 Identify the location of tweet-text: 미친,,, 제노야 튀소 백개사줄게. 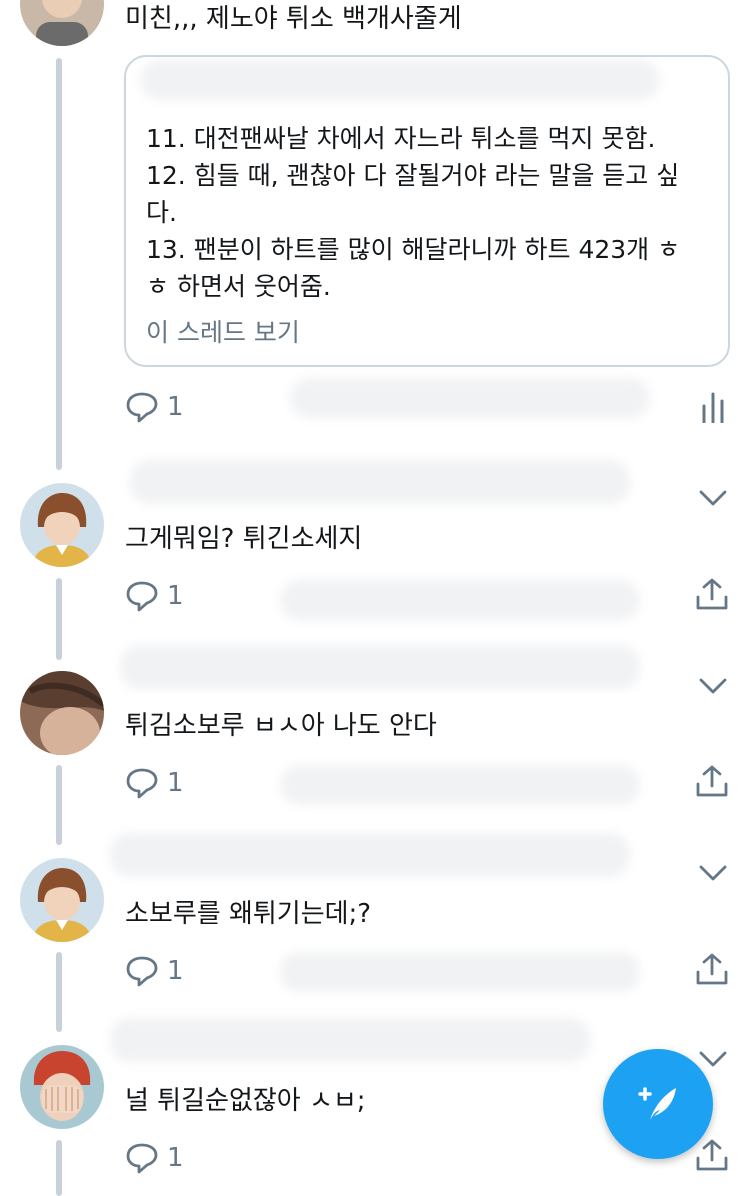
(293, 19).